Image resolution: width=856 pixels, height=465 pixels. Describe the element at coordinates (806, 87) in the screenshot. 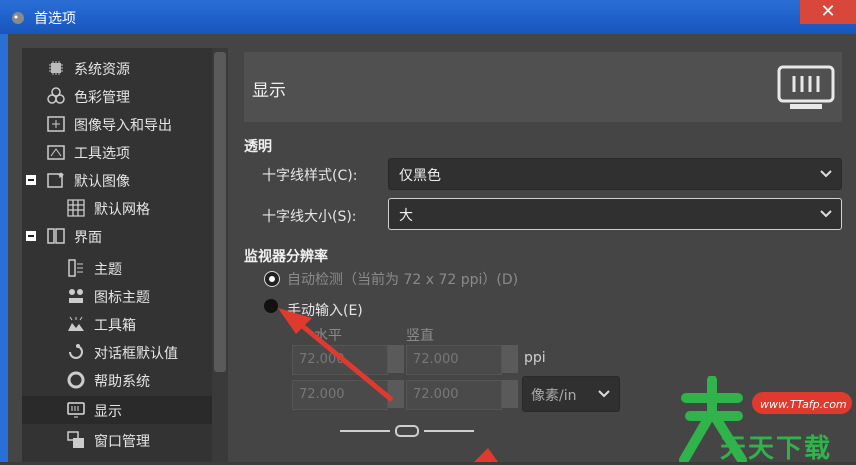

I see `display-monitor-icon` at that location.